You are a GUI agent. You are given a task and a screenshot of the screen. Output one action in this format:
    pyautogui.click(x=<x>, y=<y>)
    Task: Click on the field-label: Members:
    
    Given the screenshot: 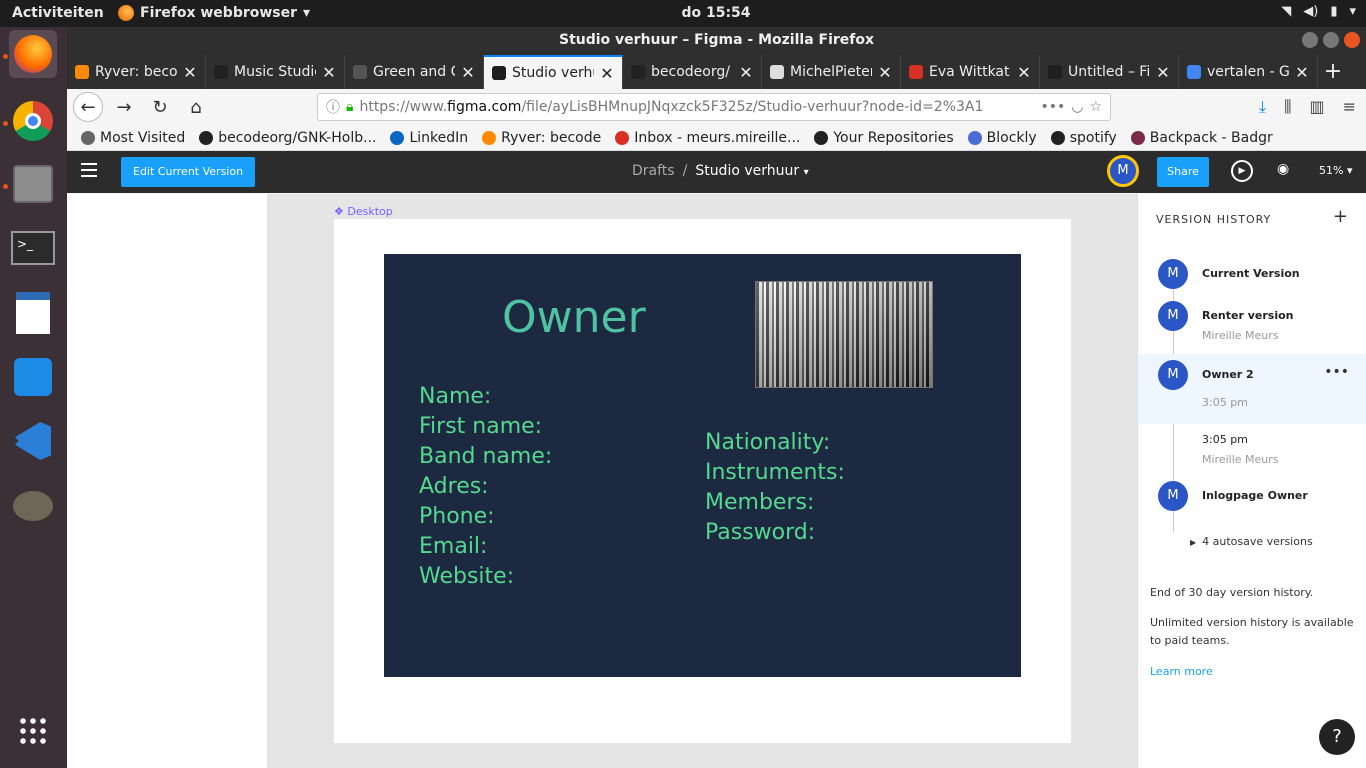 What is the action you would take?
    pyautogui.click(x=760, y=502)
    